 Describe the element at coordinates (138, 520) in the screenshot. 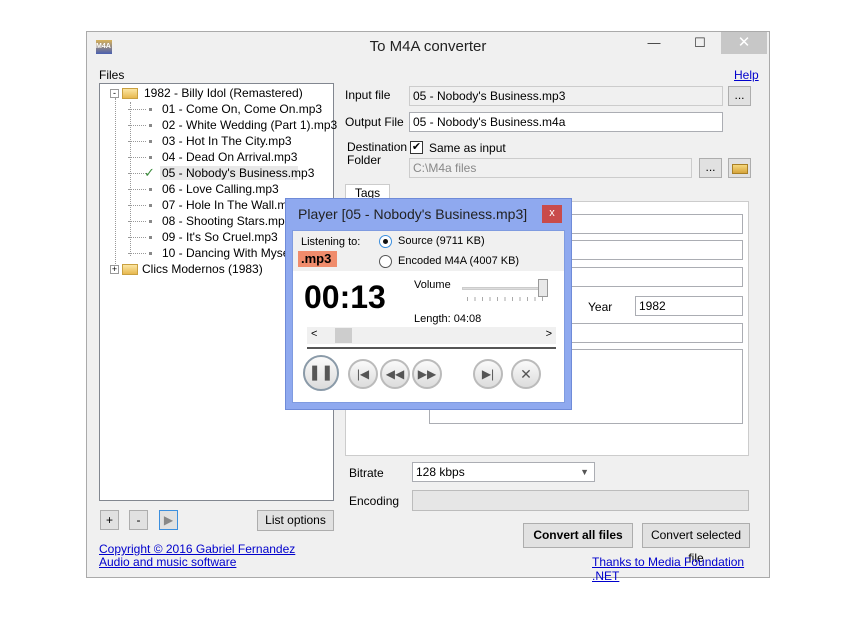

I see `remove-file-button: -` at that location.